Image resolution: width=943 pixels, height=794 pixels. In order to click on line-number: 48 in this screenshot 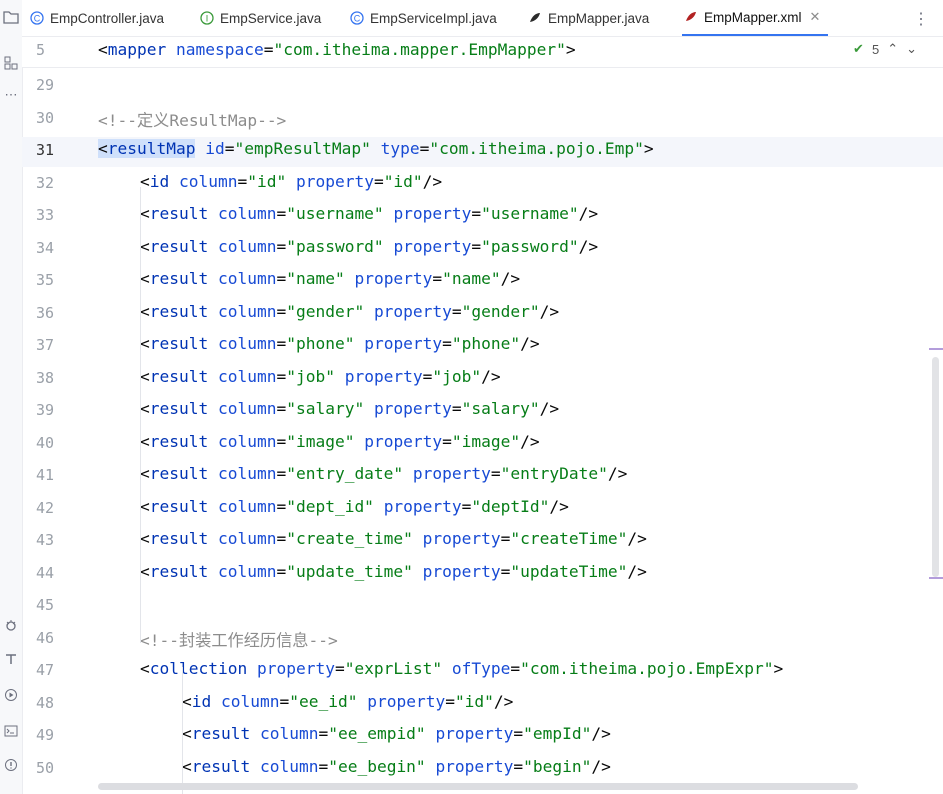, I will do `click(45, 702)`.